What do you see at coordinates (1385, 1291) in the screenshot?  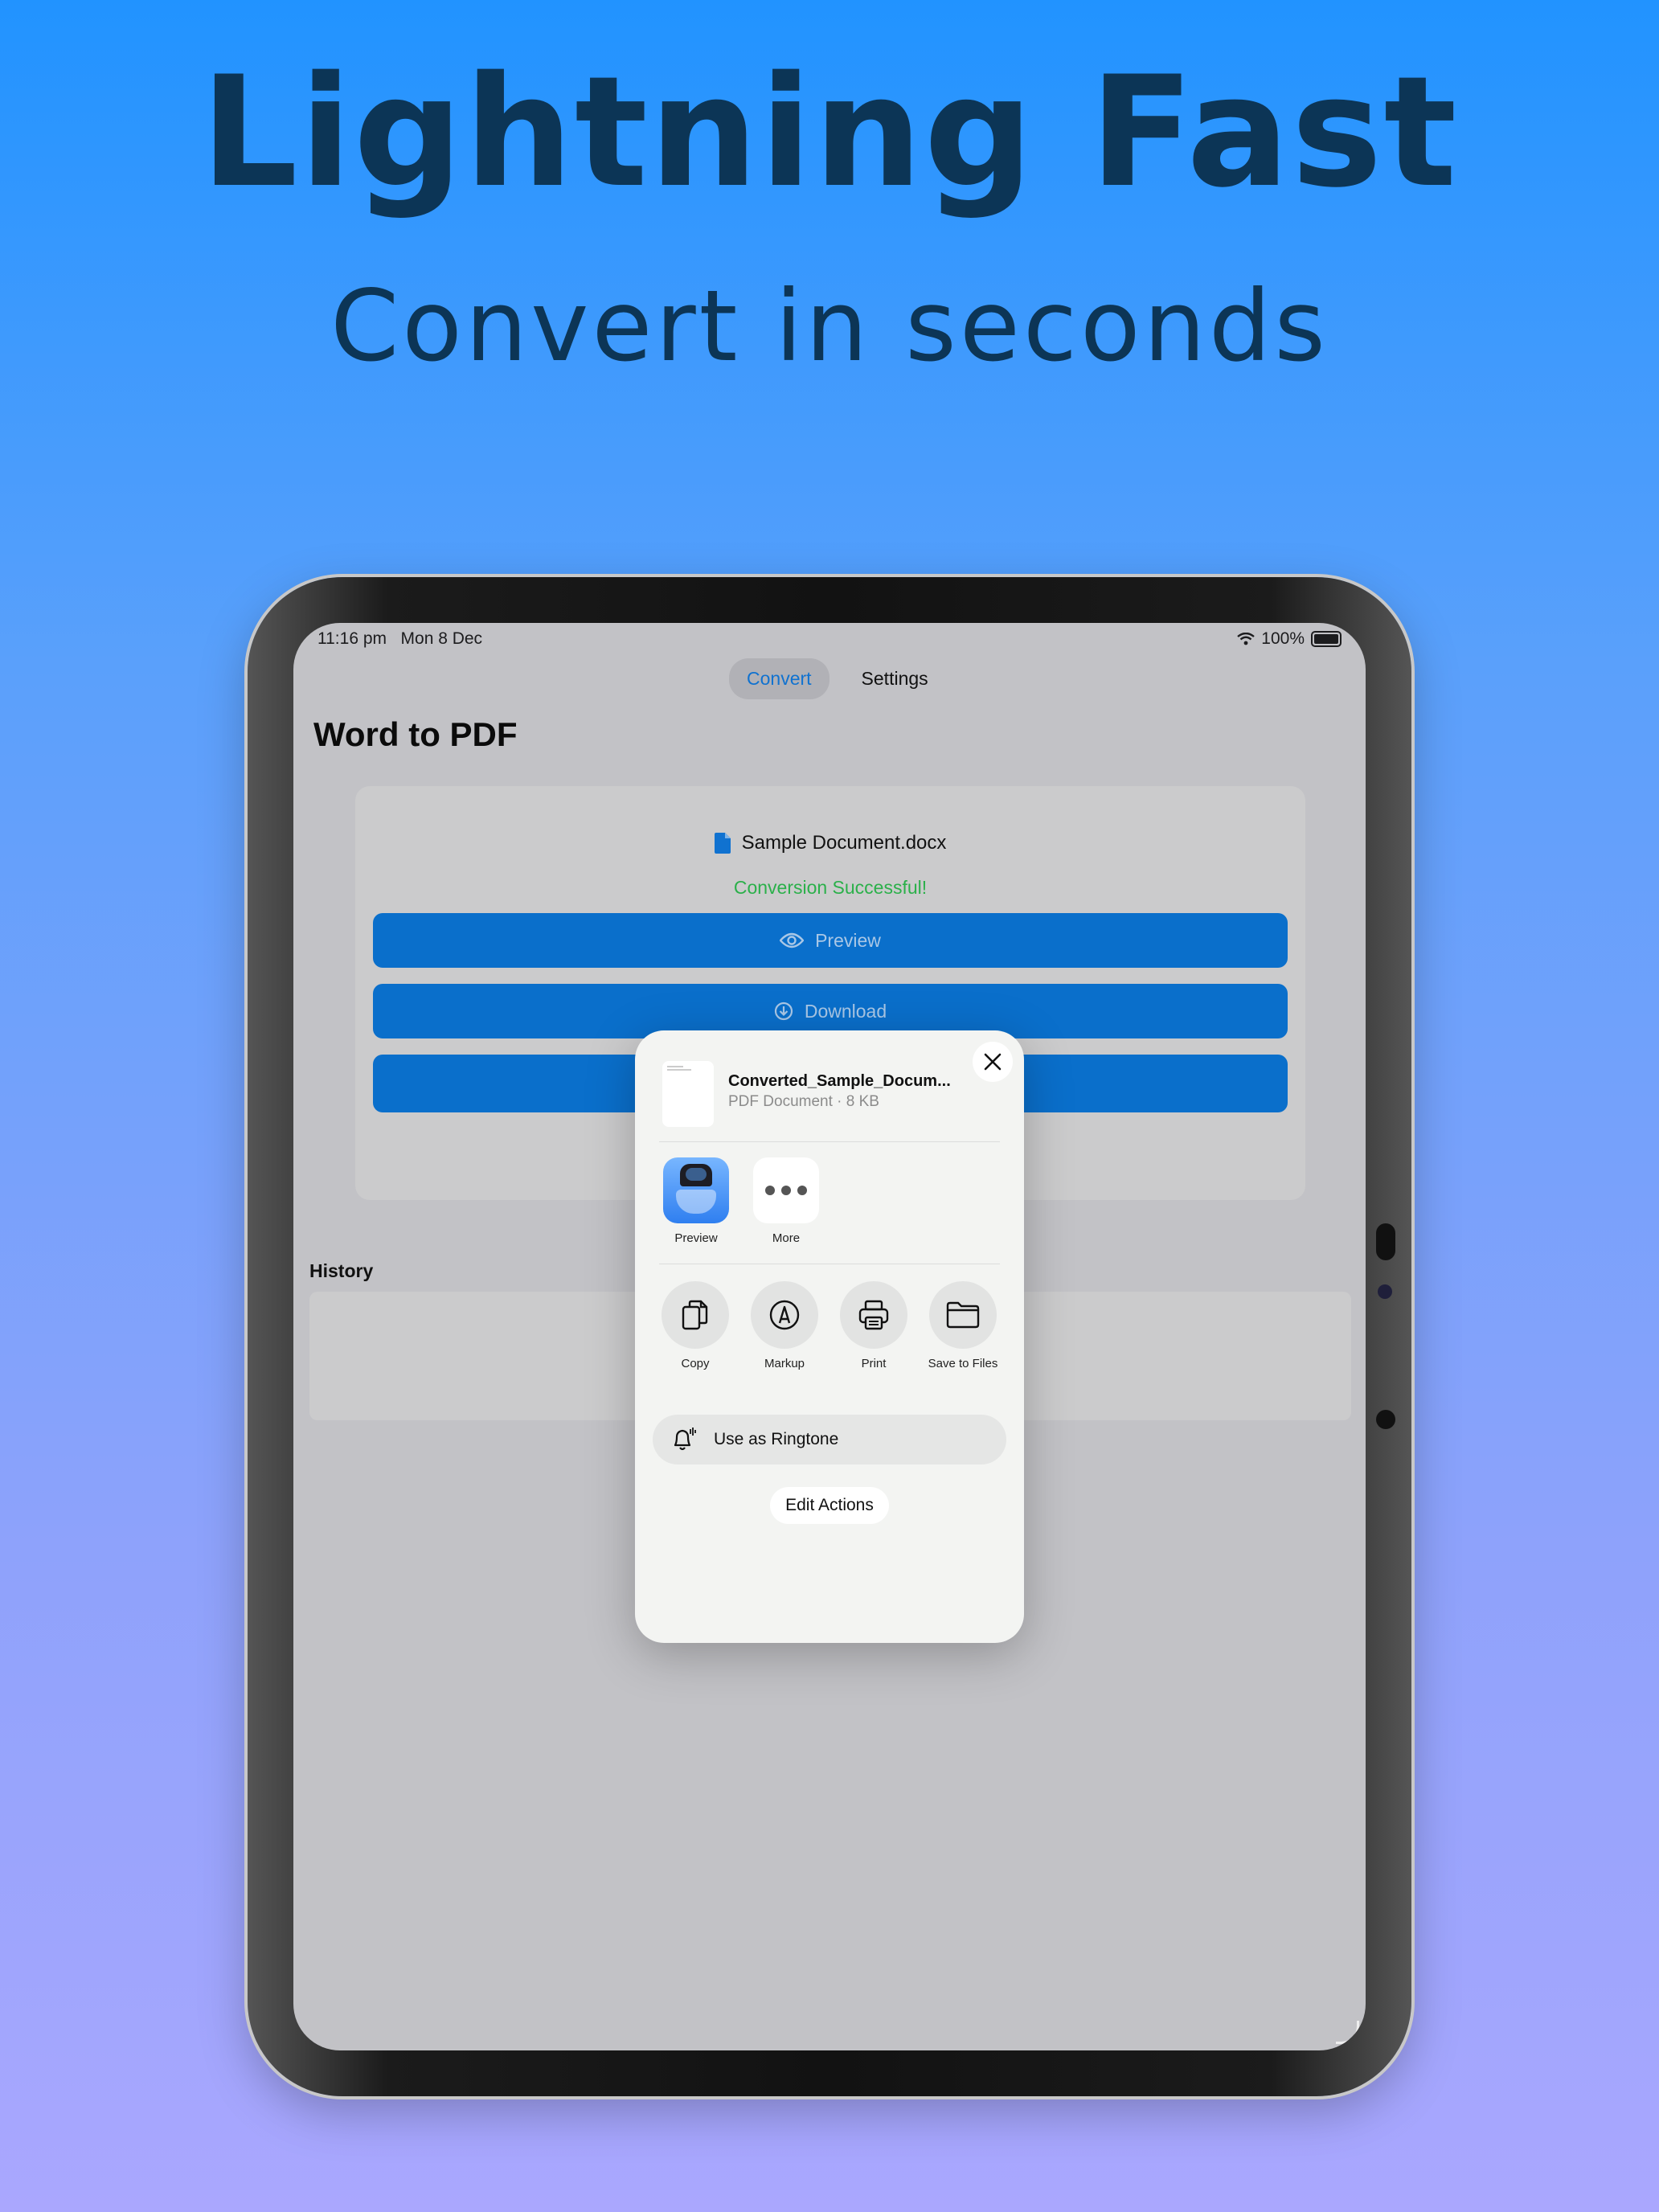 I see `camera` at bounding box center [1385, 1291].